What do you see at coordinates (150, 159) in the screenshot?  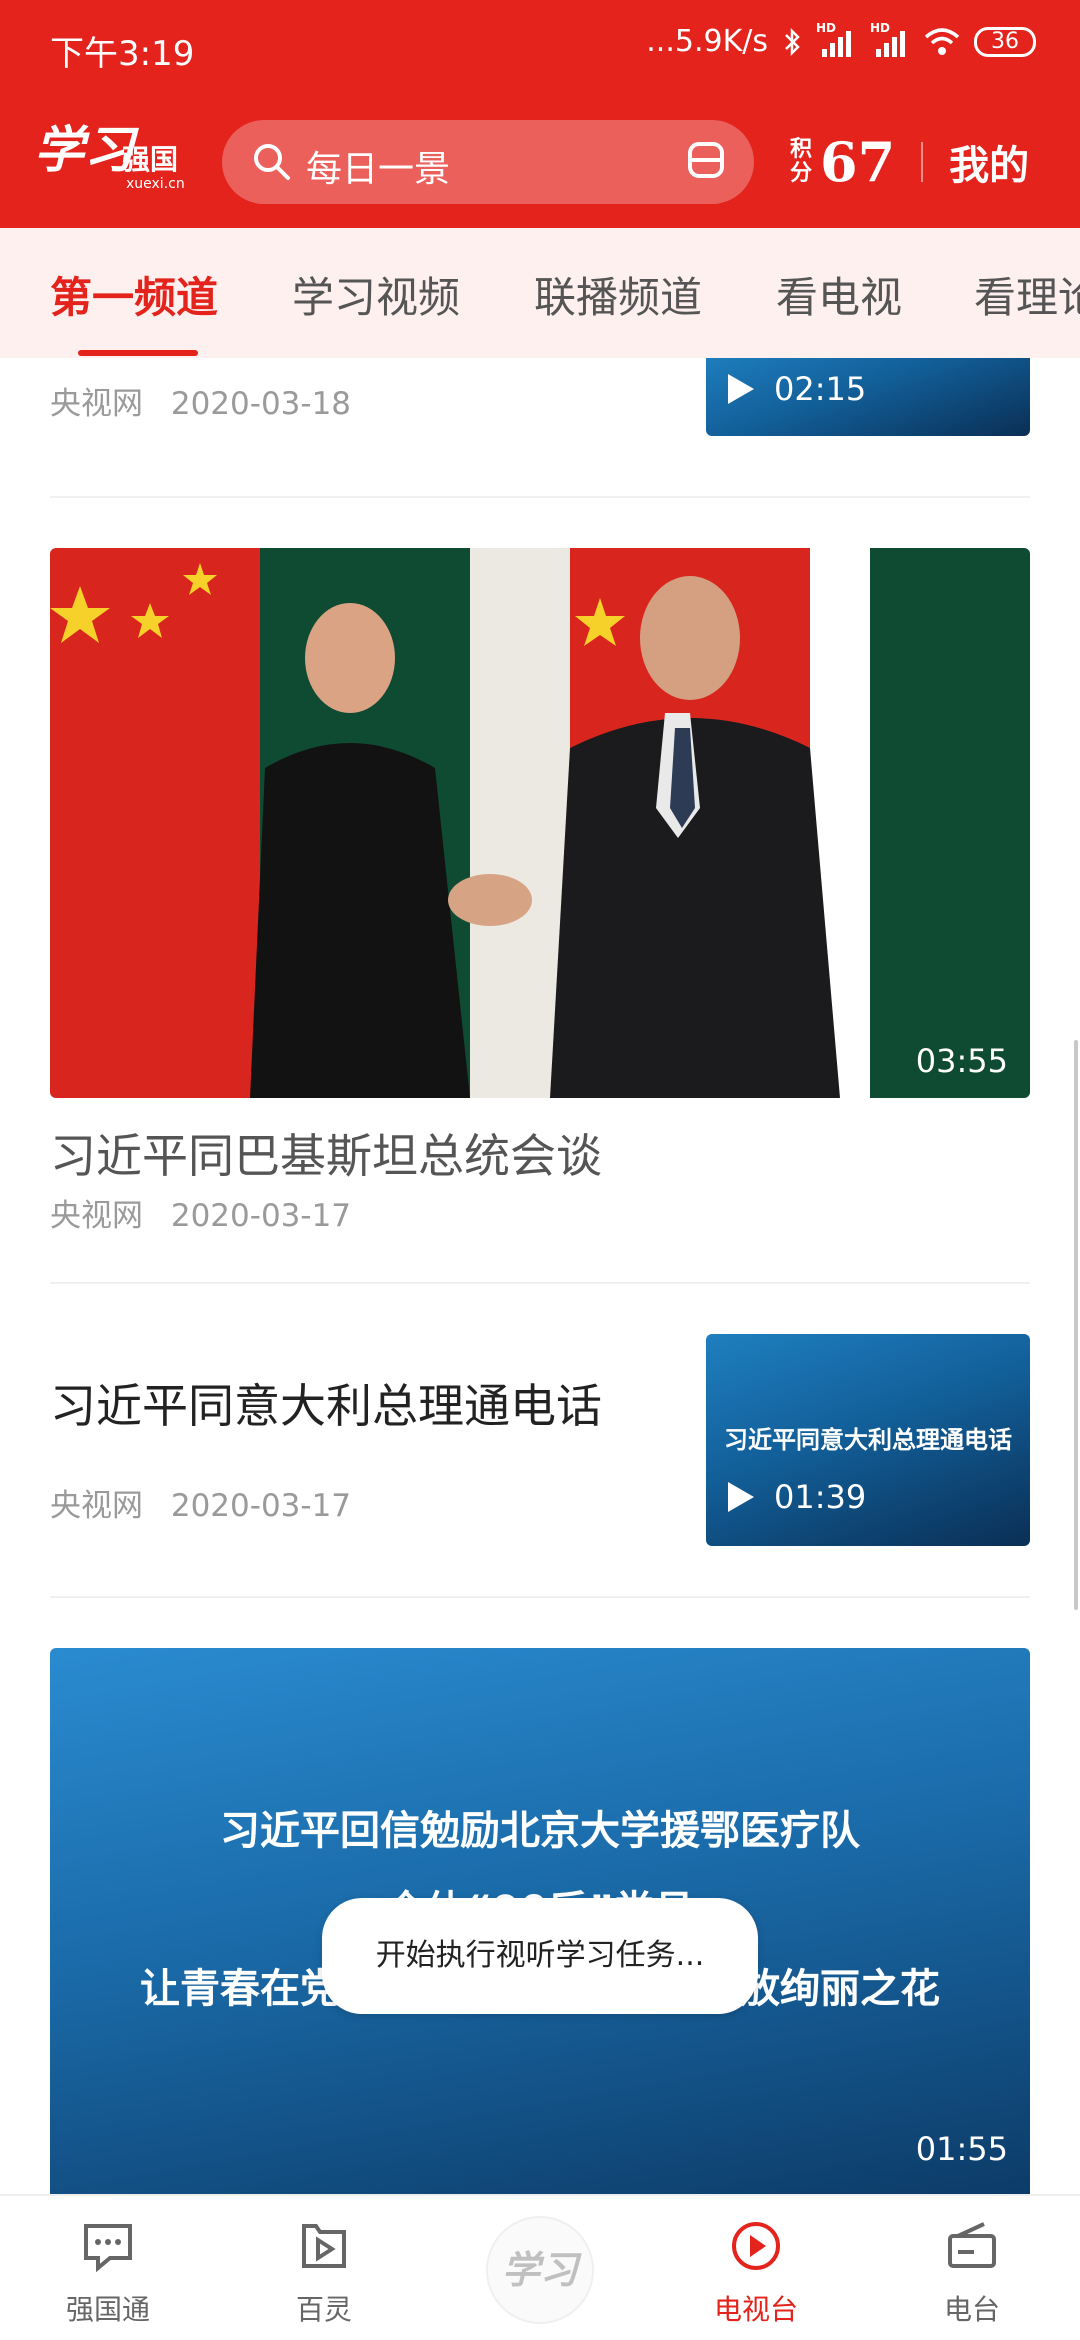 I see `logo-text: 强国` at bounding box center [150, 159].